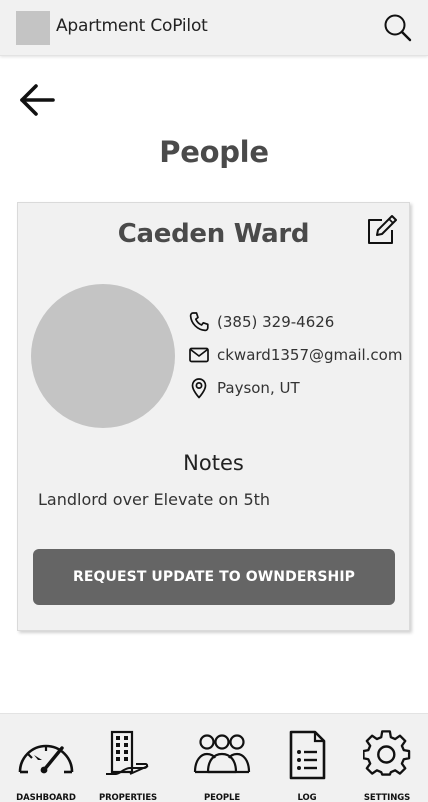  I want to click on search-button, so click(398, 28).